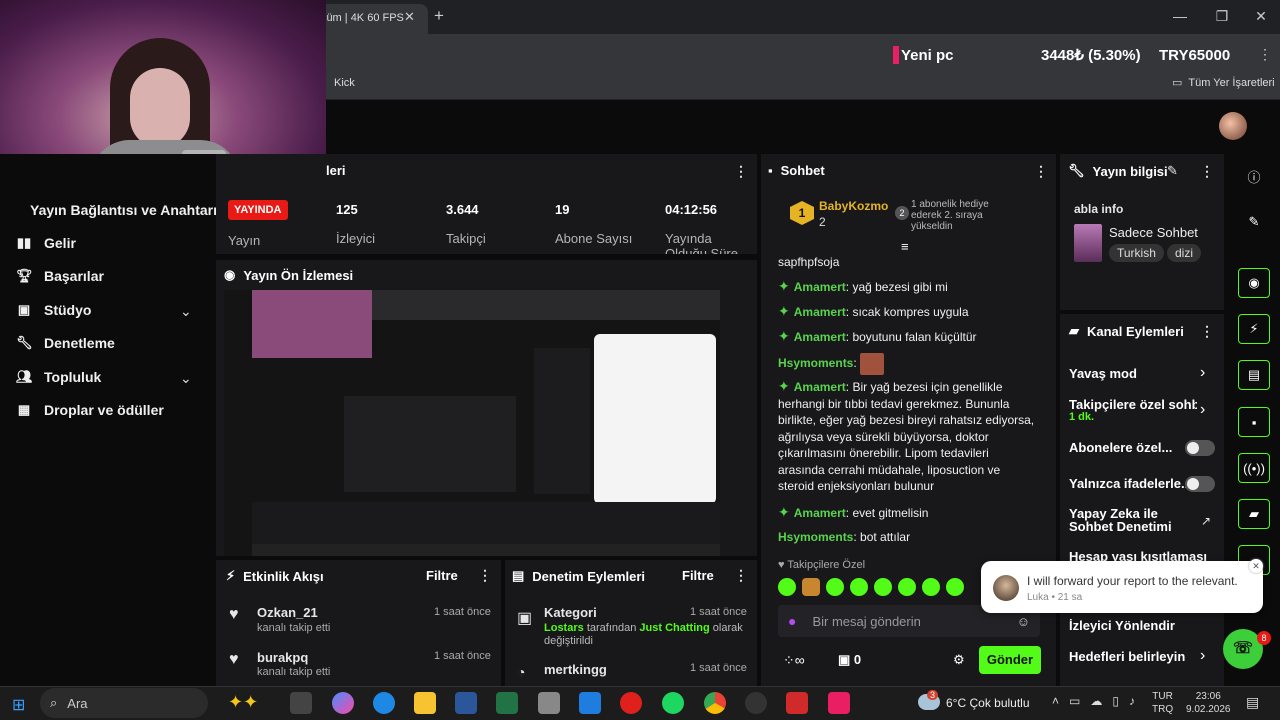 This screenshot has height=720, width=1280. I want to click on taskbar-search: ⌕ Ara, so click(124, 703).